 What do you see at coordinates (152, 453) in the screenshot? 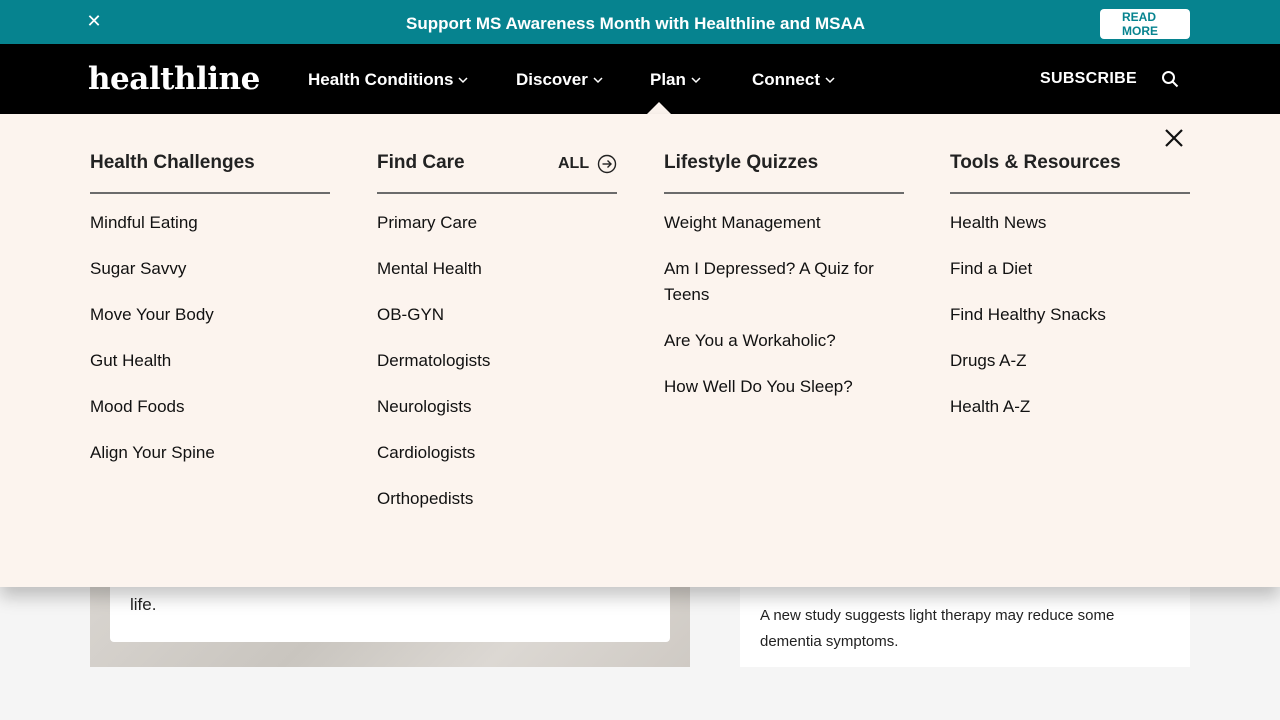
I see `menu-item: Align Your Spine` at bounding box center [152, 453].